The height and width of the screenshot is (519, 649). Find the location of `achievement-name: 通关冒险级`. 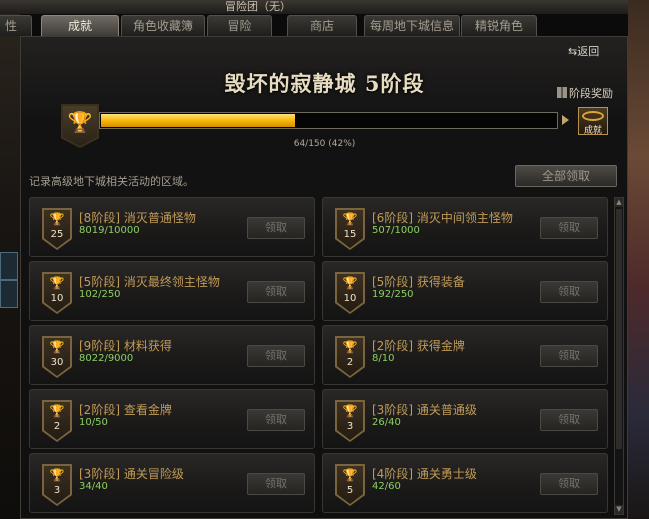

achievement-name: 通关冒险级 is located at coordinates (153, 474).